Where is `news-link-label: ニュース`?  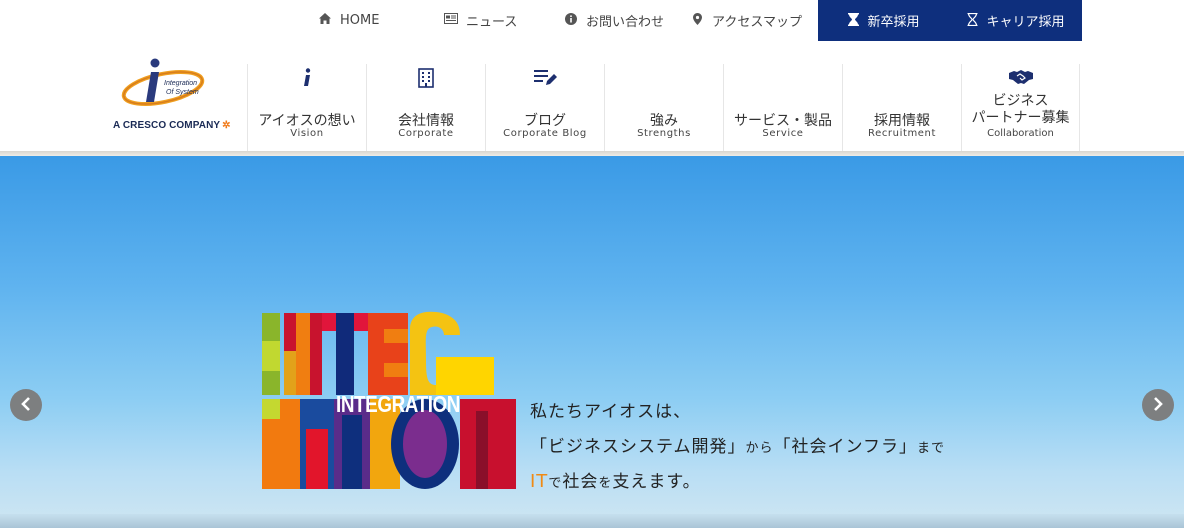
news-link-label: ニュース is located at coordinates (492, 22).